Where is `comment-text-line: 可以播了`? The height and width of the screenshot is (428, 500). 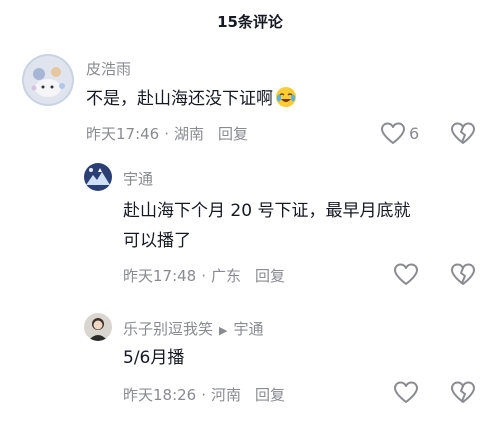 comment-text-line: 可以播了 is located at coordinates (157, 241).